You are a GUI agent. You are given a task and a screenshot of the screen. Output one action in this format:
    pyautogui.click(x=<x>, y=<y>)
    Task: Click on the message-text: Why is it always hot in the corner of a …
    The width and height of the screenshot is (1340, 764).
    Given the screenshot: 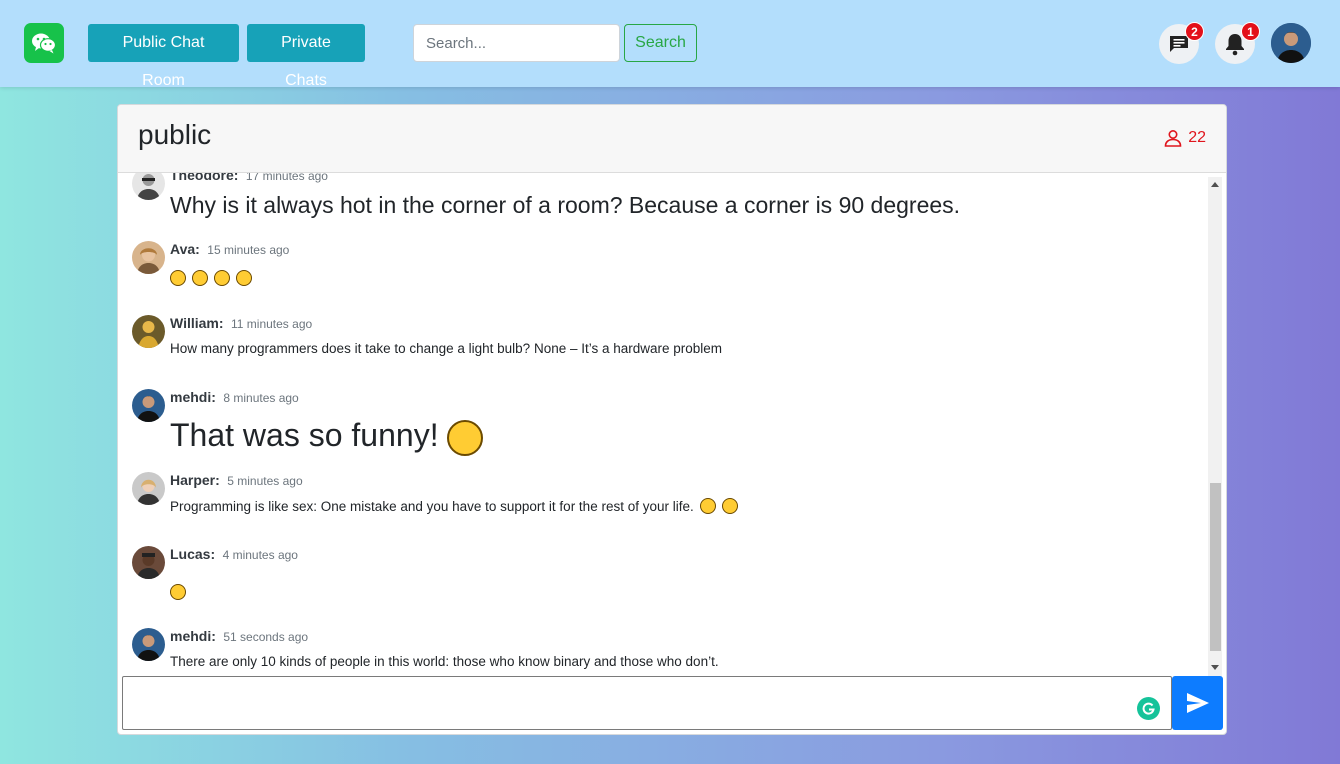 What is the action you would take?
    pyautogui.click(x=565, y=205)
    